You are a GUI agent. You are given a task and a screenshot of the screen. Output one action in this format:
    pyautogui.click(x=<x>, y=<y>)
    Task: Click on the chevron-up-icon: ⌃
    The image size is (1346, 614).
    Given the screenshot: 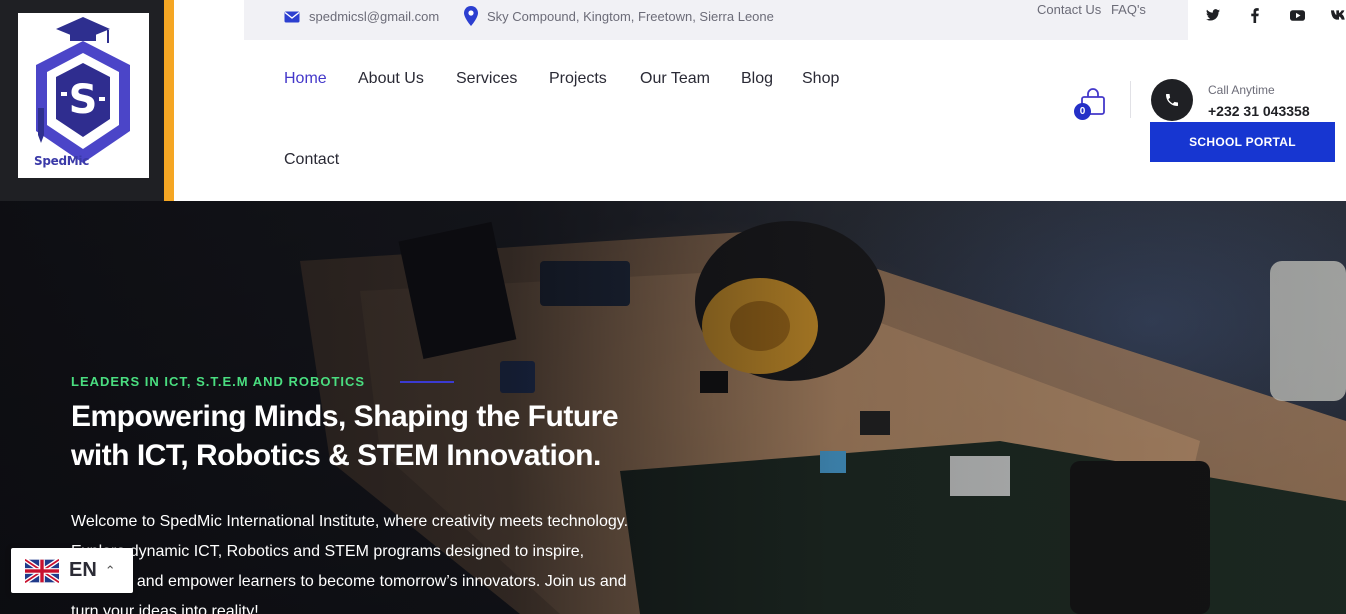 What is the action you would take?
    pyautogui.click(x=110, y=570)
    